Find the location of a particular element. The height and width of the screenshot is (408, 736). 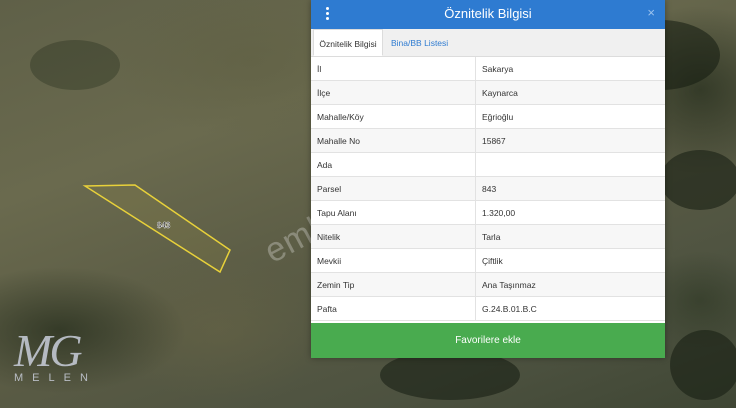

table-row: Pafta G.24.B.01.B.C is located at coordinates (488, 308).